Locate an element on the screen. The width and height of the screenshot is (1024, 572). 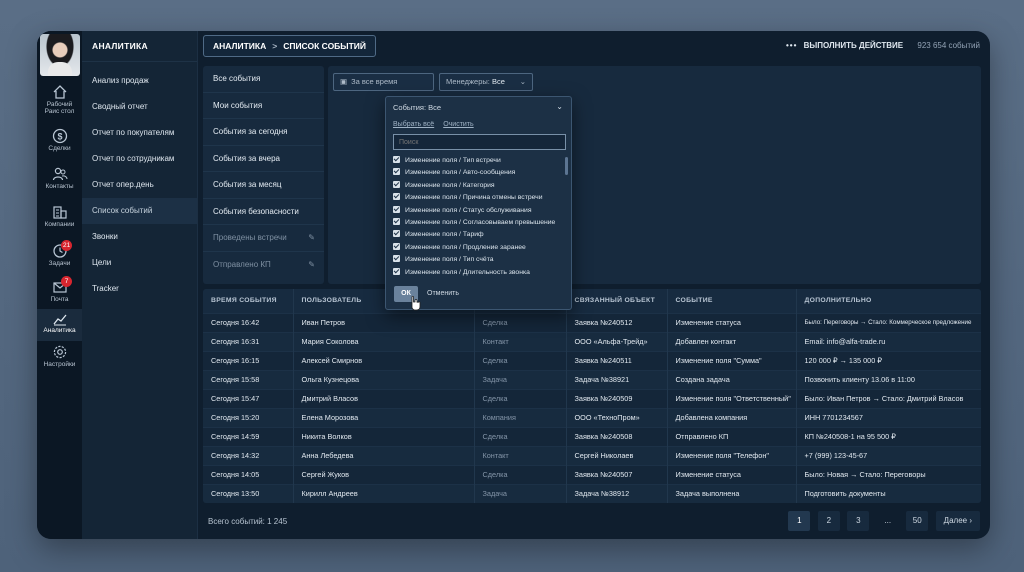
view-yesterday: События за вчера is located at coordinates (263, 159).